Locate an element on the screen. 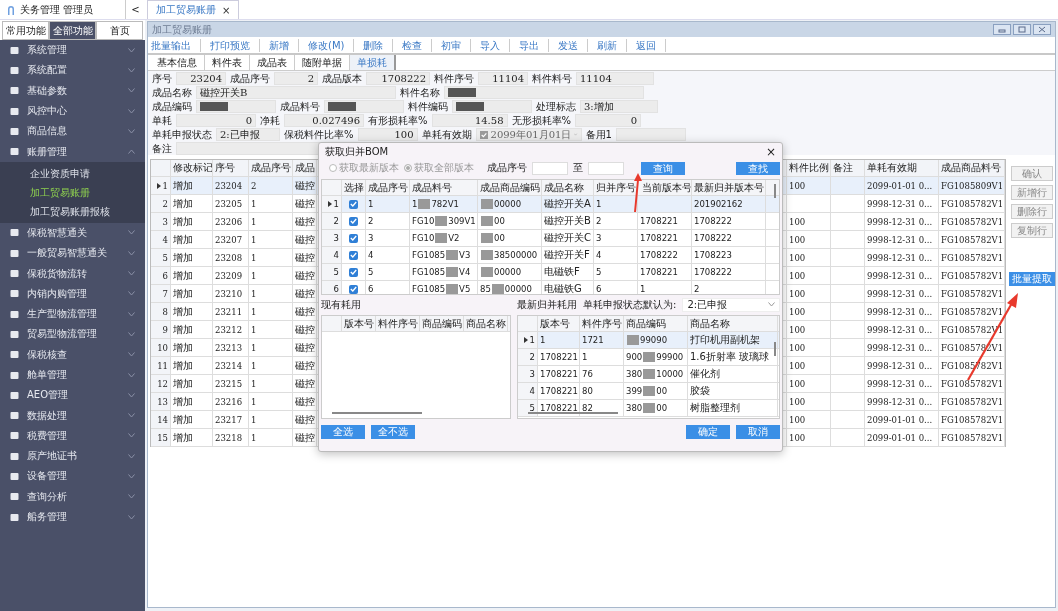  table-cell: 23211 is located at coordinates (231, 311).